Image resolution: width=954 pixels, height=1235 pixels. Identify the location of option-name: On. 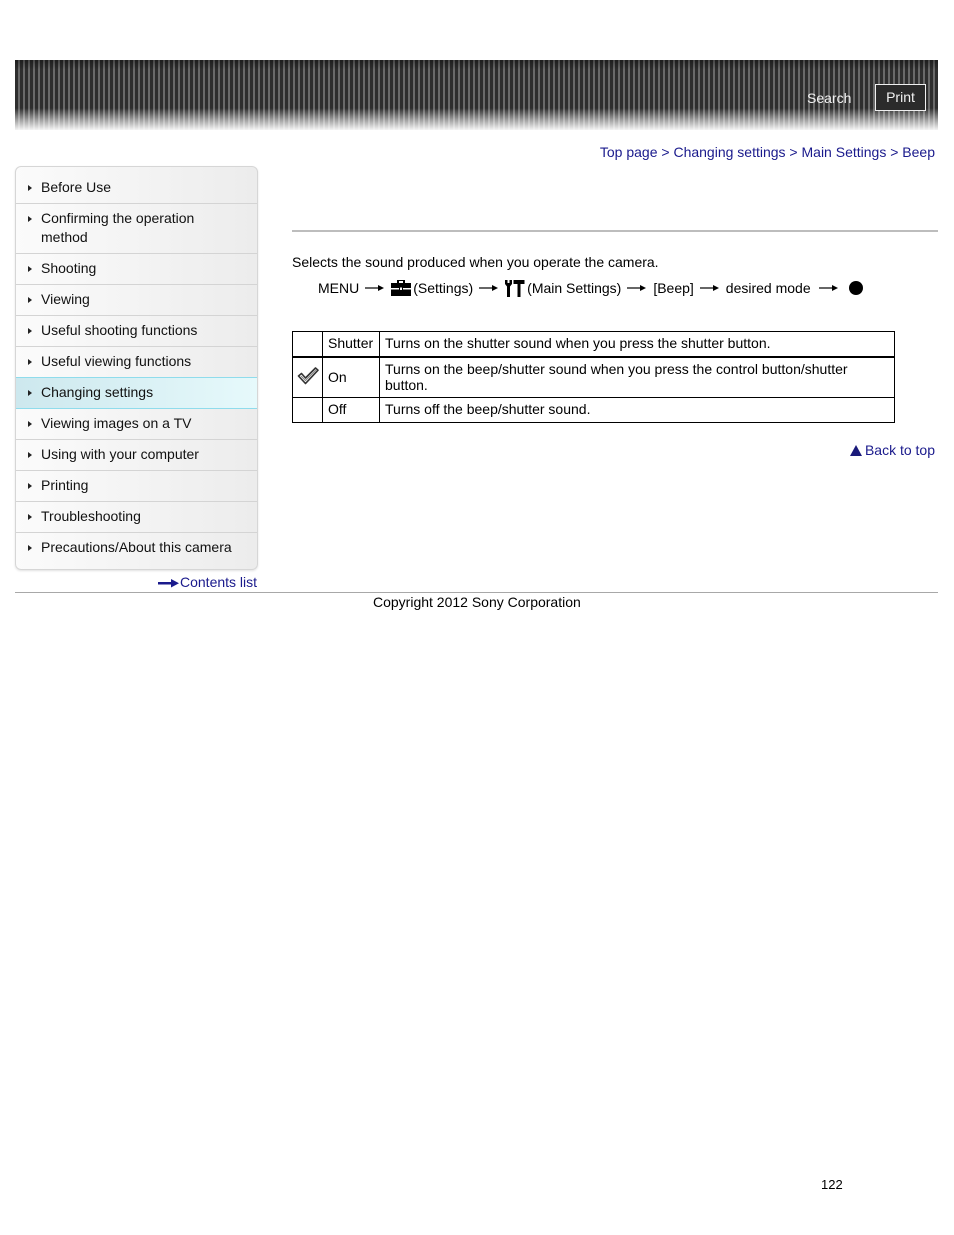
(351, 376).